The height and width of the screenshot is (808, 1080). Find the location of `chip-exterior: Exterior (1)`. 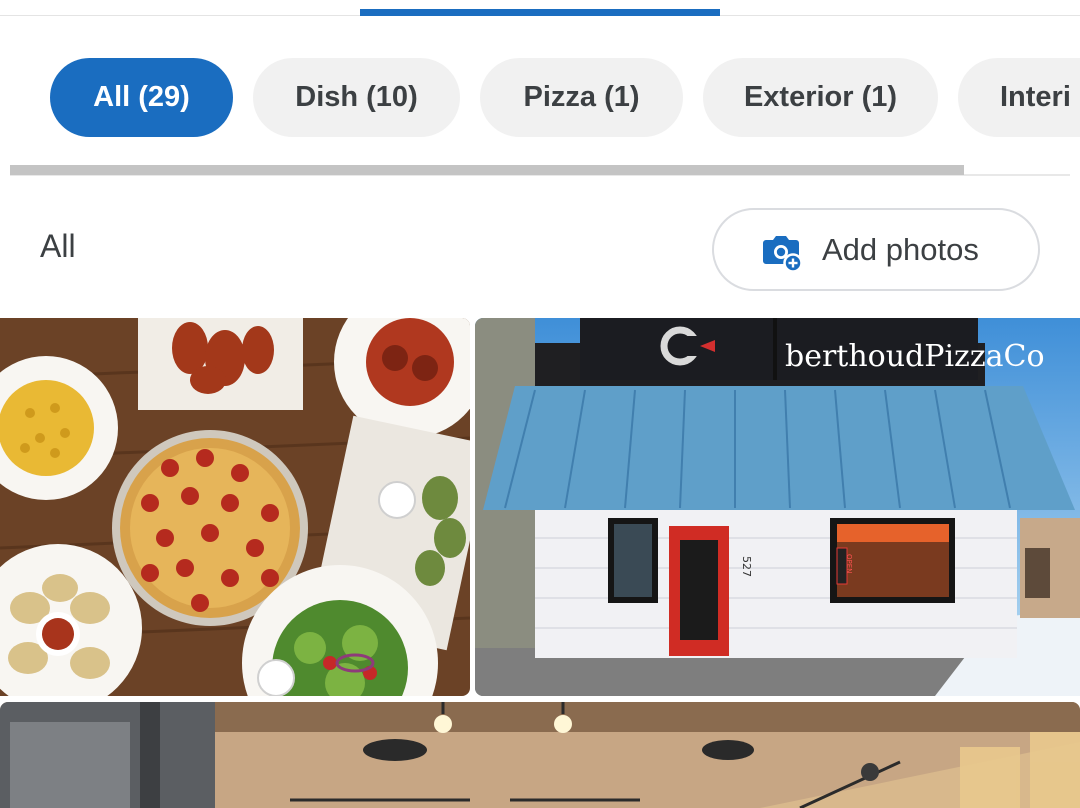

chip-exterior: Exterior (1) is located at coordinates (820, 97).